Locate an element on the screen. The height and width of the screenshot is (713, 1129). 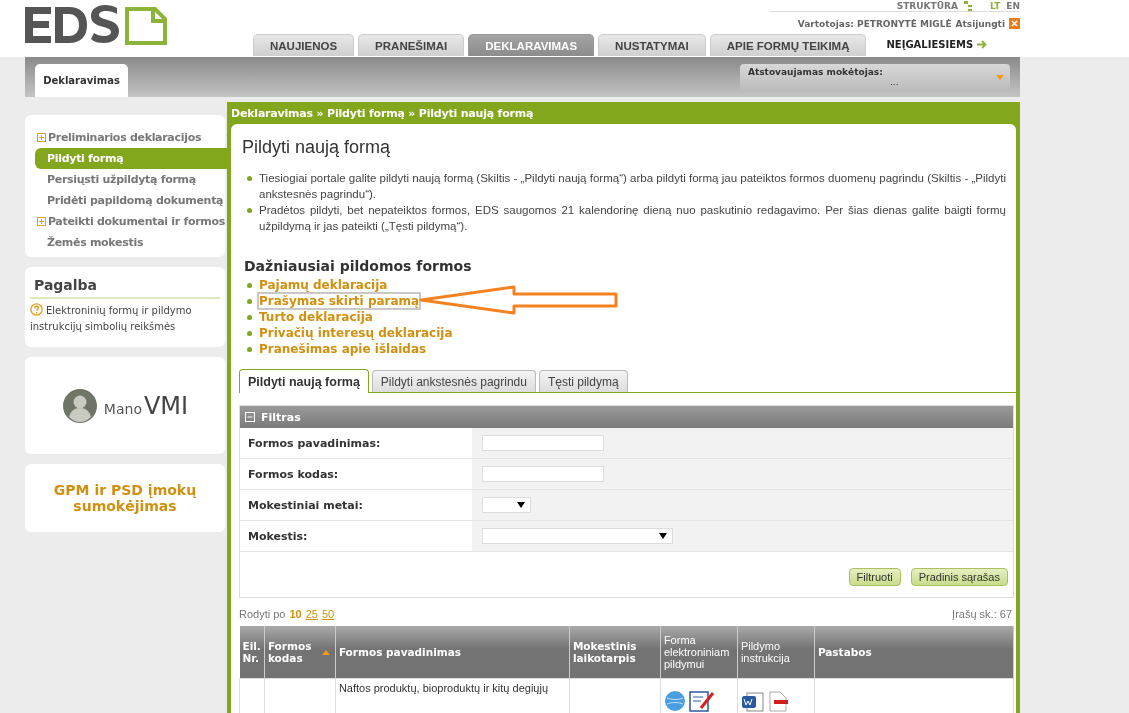
structure-link: STRUKTŪRA is located at coordinates (927, 5).